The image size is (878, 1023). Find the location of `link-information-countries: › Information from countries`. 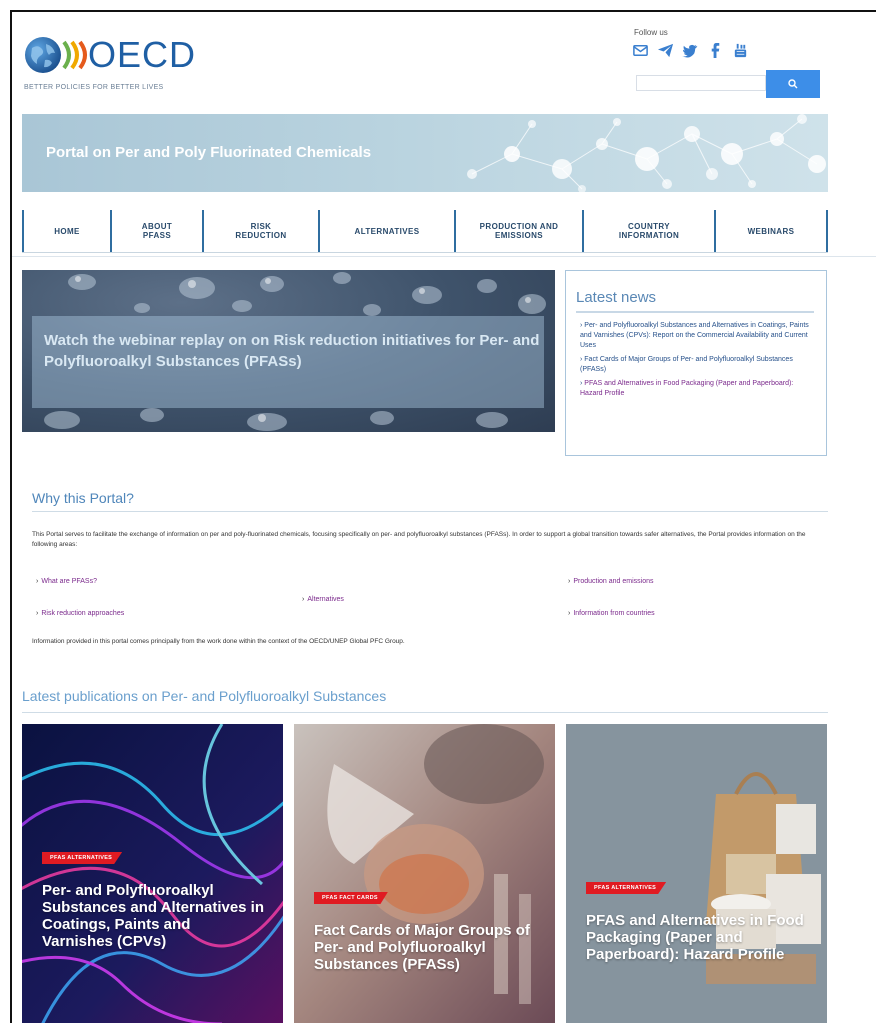

link-information-countries: › Information from countries is located at coordinates (611, 613).